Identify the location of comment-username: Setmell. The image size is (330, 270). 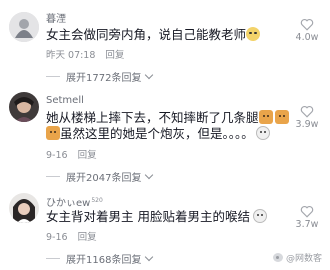
(65, 100).